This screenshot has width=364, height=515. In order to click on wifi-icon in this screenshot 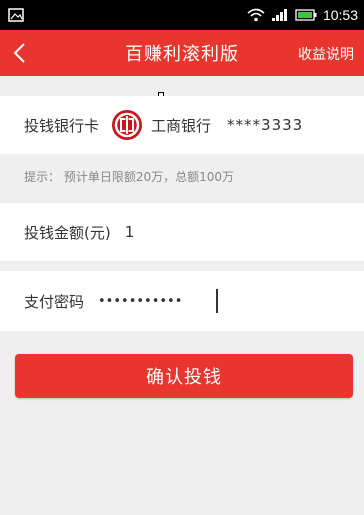, I will do `click(256, 15)`.